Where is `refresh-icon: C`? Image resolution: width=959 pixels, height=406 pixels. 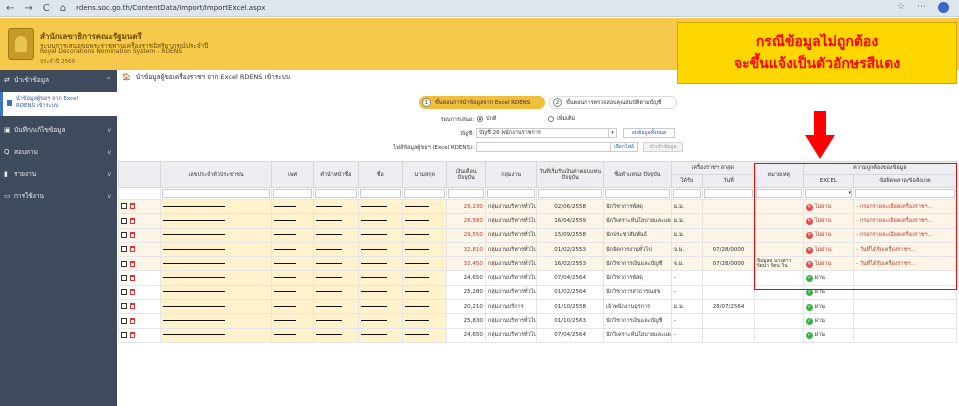
refresh-icon: C is located at coordinates (46, 8).